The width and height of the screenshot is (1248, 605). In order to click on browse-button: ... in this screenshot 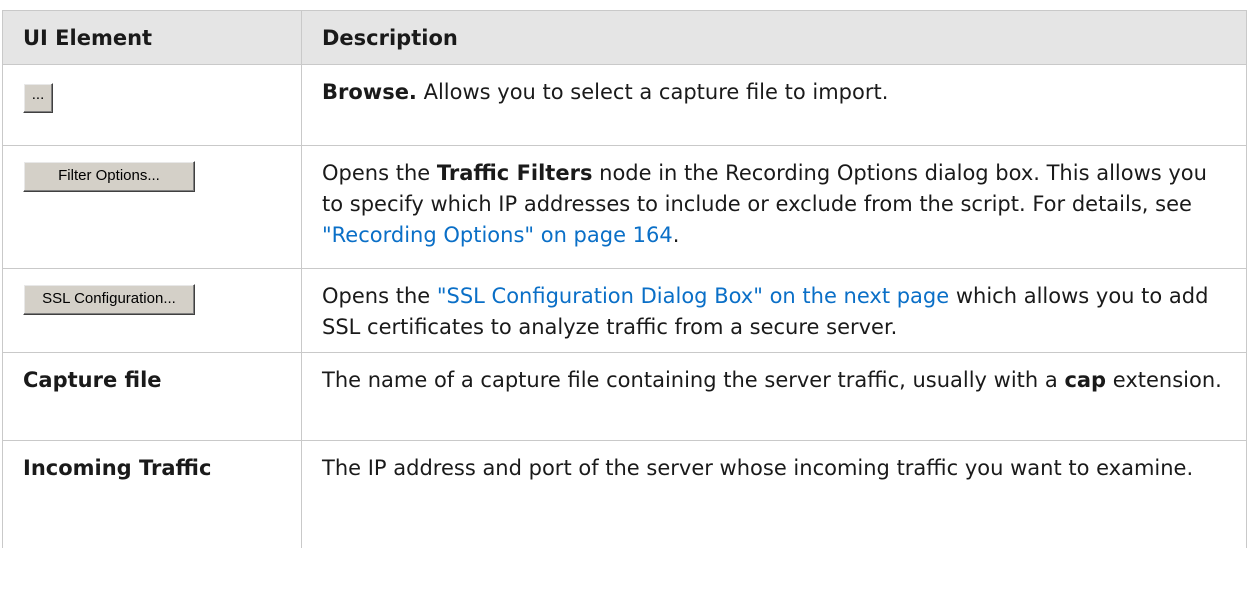, I will do `click(38, 98)`.